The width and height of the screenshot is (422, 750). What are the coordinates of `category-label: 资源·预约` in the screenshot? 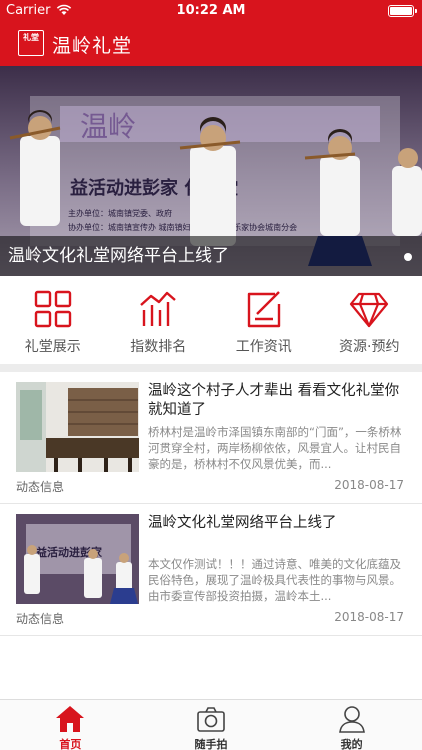 It's located at (369, 347).